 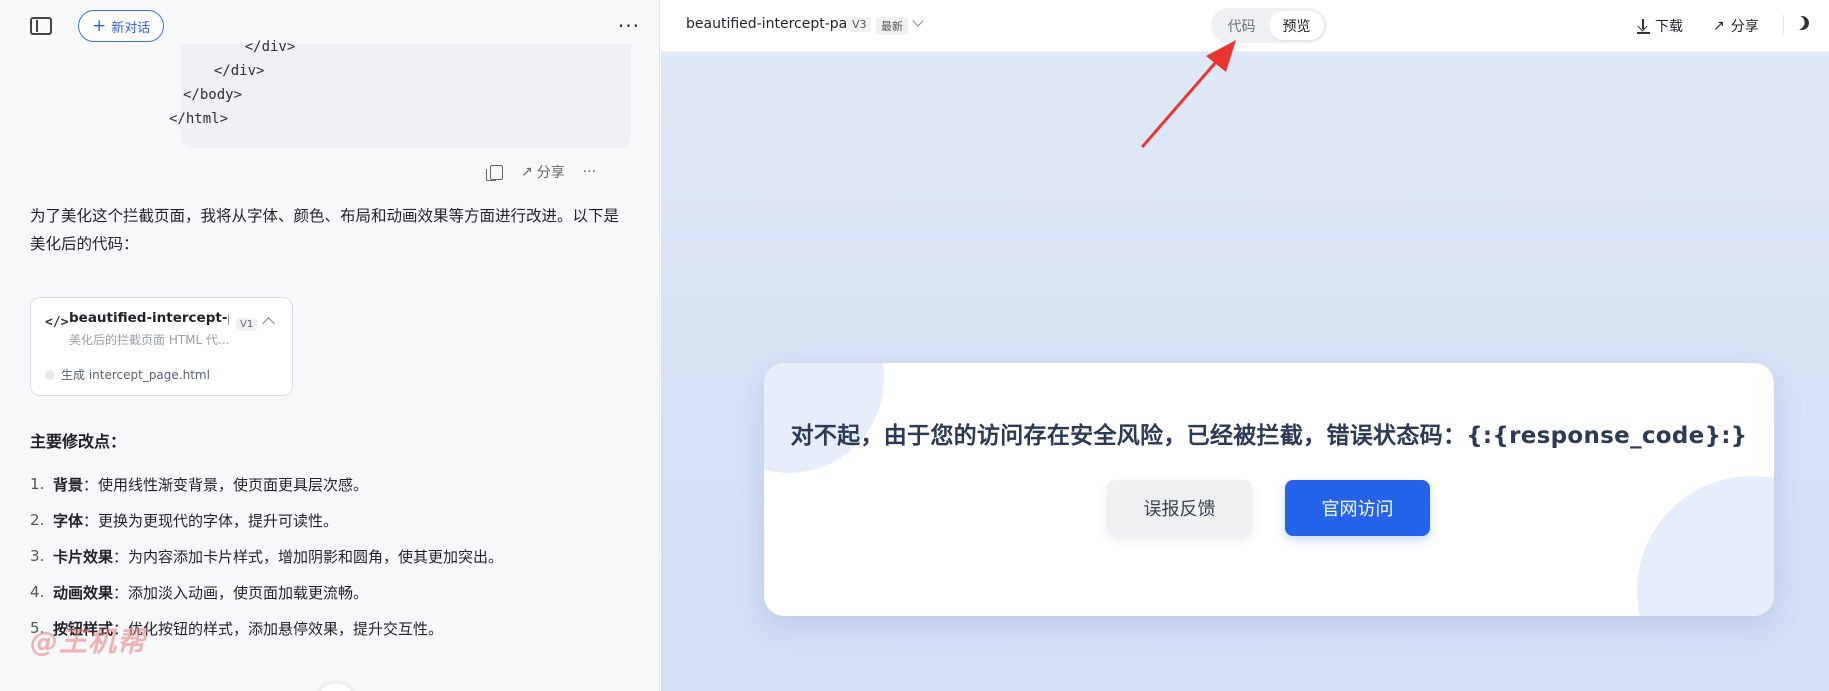 What do you see at coordinates (1643, 26) in the screenshot?
I see `download-icon` at bounding box center [1643, 26].